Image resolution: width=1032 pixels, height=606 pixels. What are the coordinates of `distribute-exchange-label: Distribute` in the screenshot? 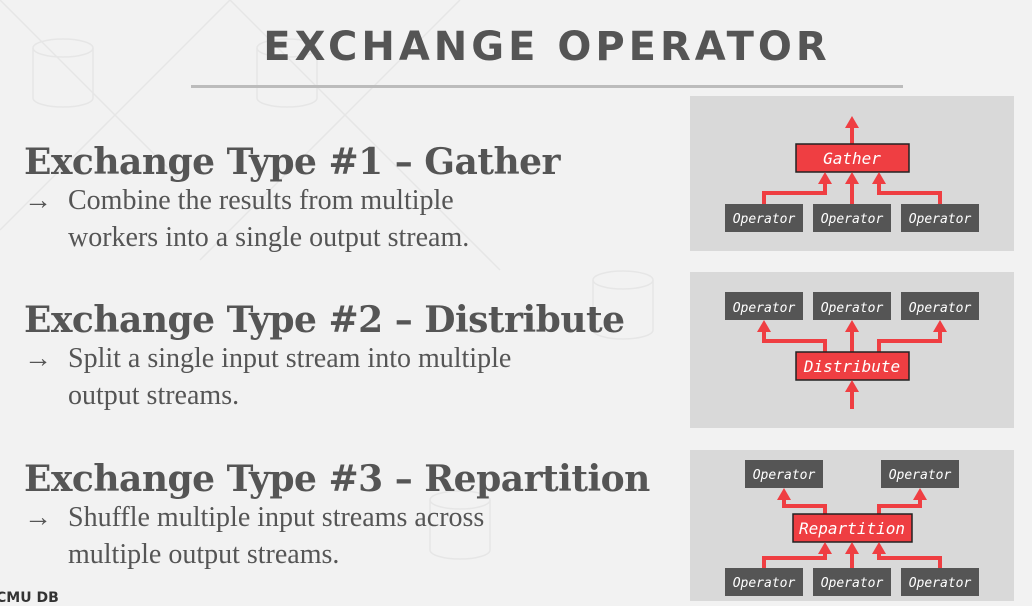 It's located at (851, 366).